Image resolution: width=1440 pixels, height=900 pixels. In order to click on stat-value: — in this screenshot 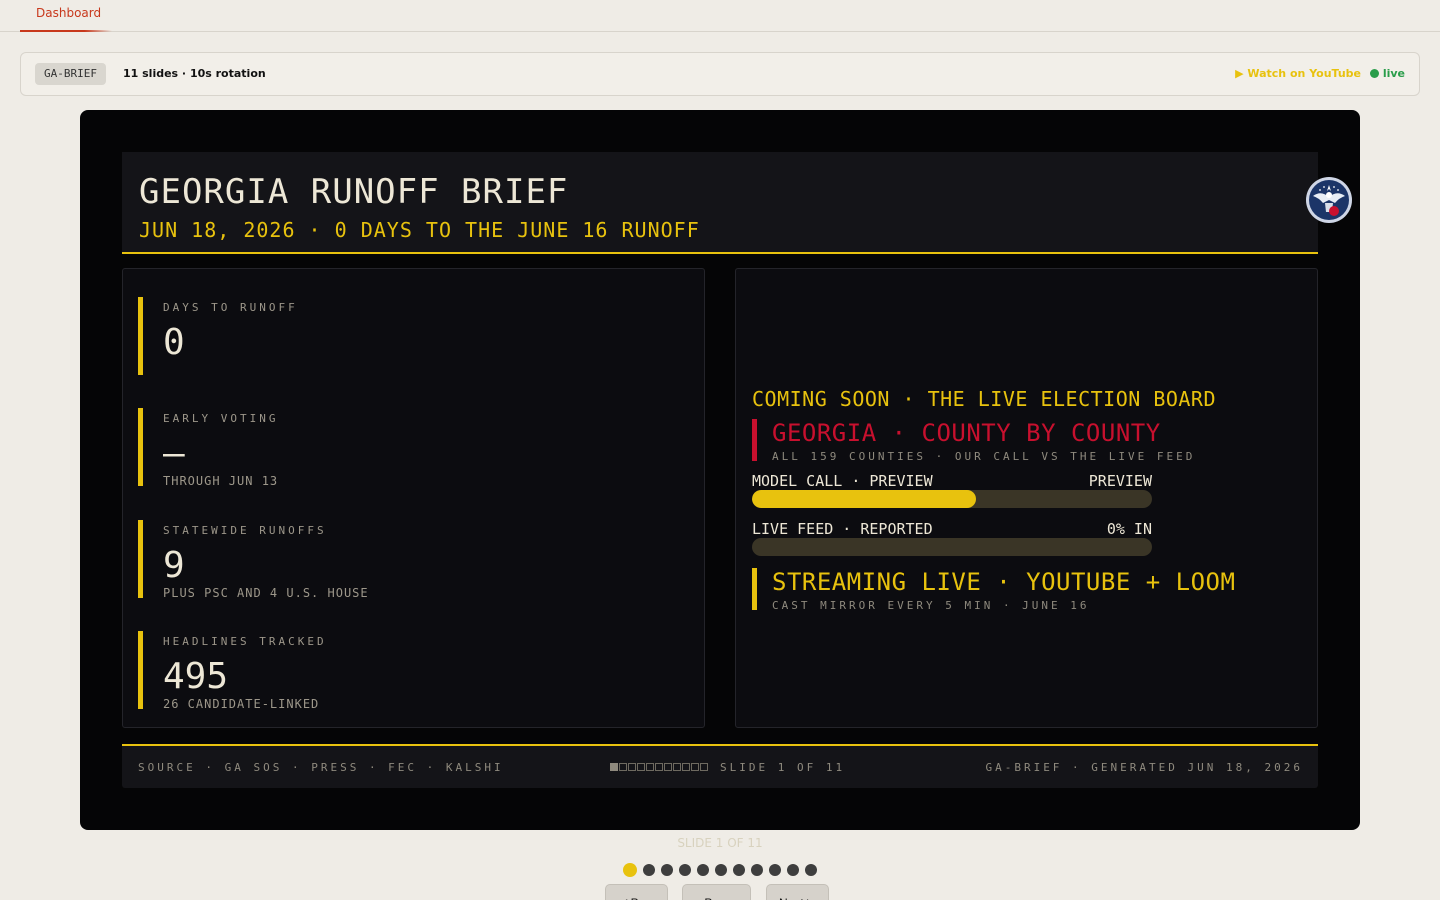, I will do `click(174, 453)`.